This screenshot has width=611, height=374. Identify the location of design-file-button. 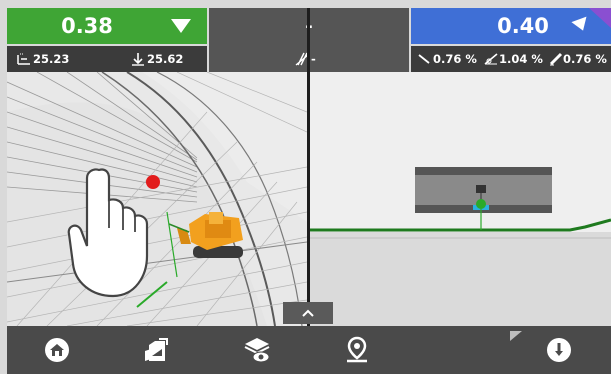
(157, 350).